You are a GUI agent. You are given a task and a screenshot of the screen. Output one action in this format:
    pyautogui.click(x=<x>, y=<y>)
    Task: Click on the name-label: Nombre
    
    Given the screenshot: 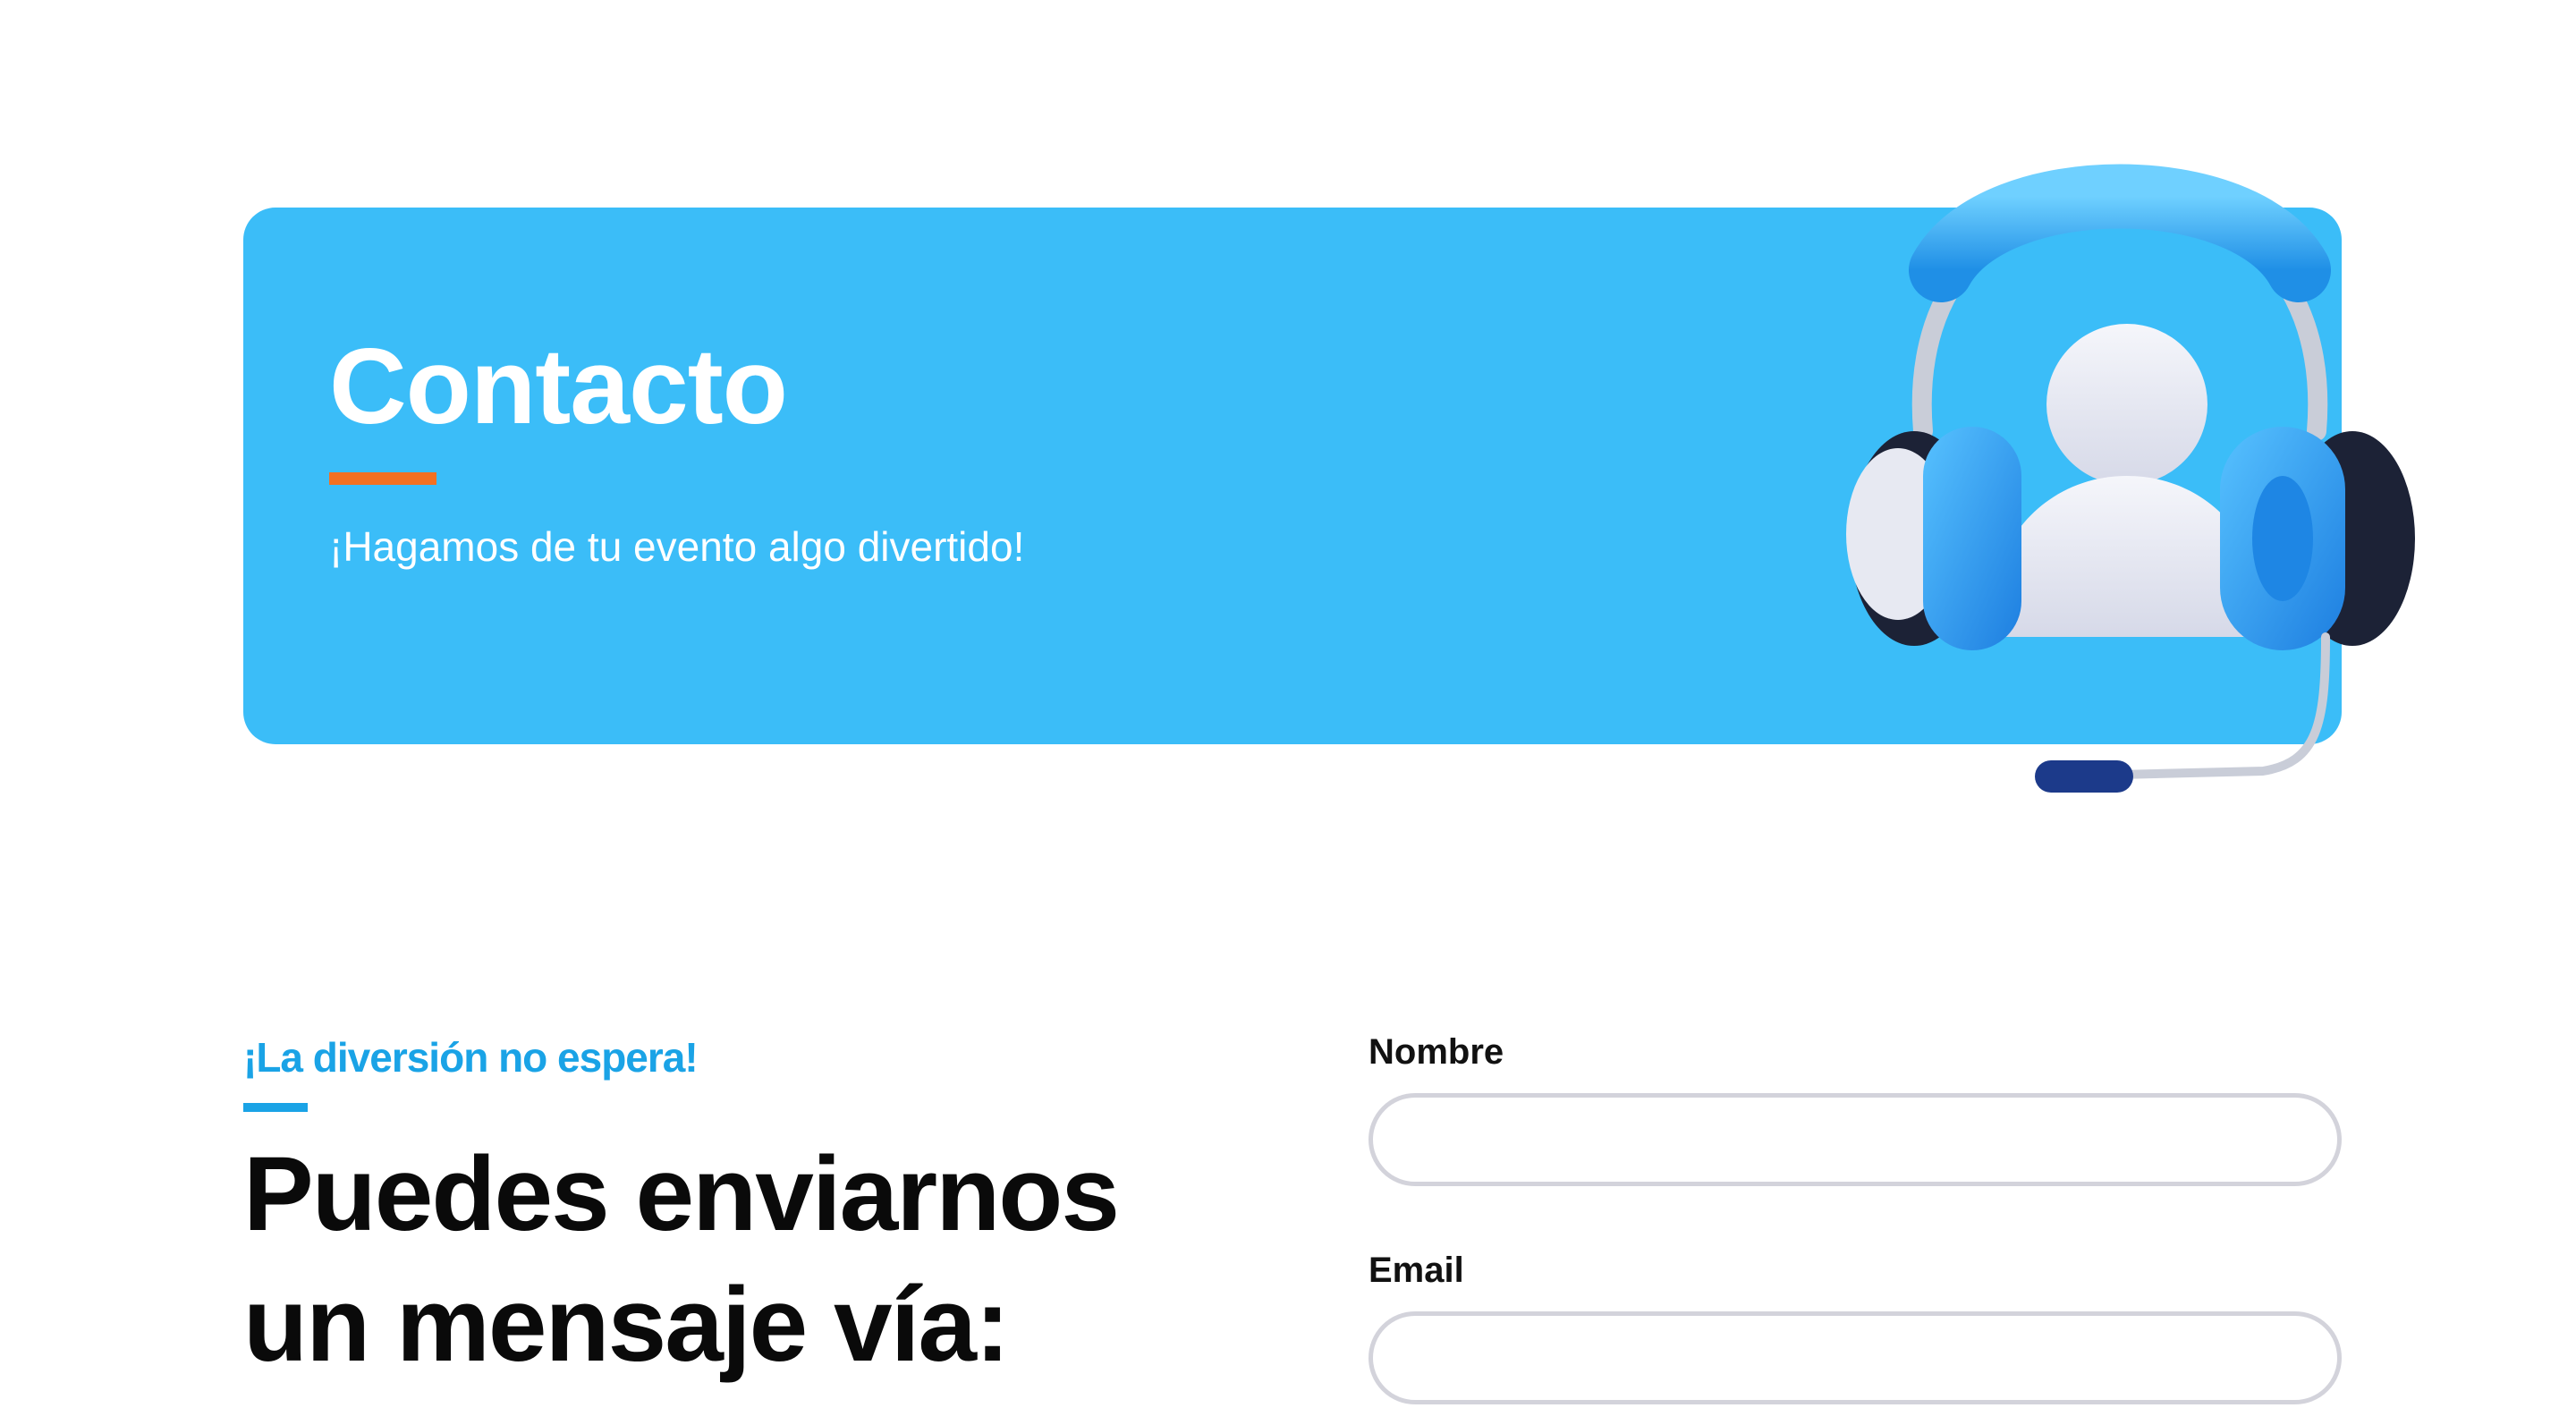 What is the action you would take?
    pyautogui.click(x=1436, y=1052)
    